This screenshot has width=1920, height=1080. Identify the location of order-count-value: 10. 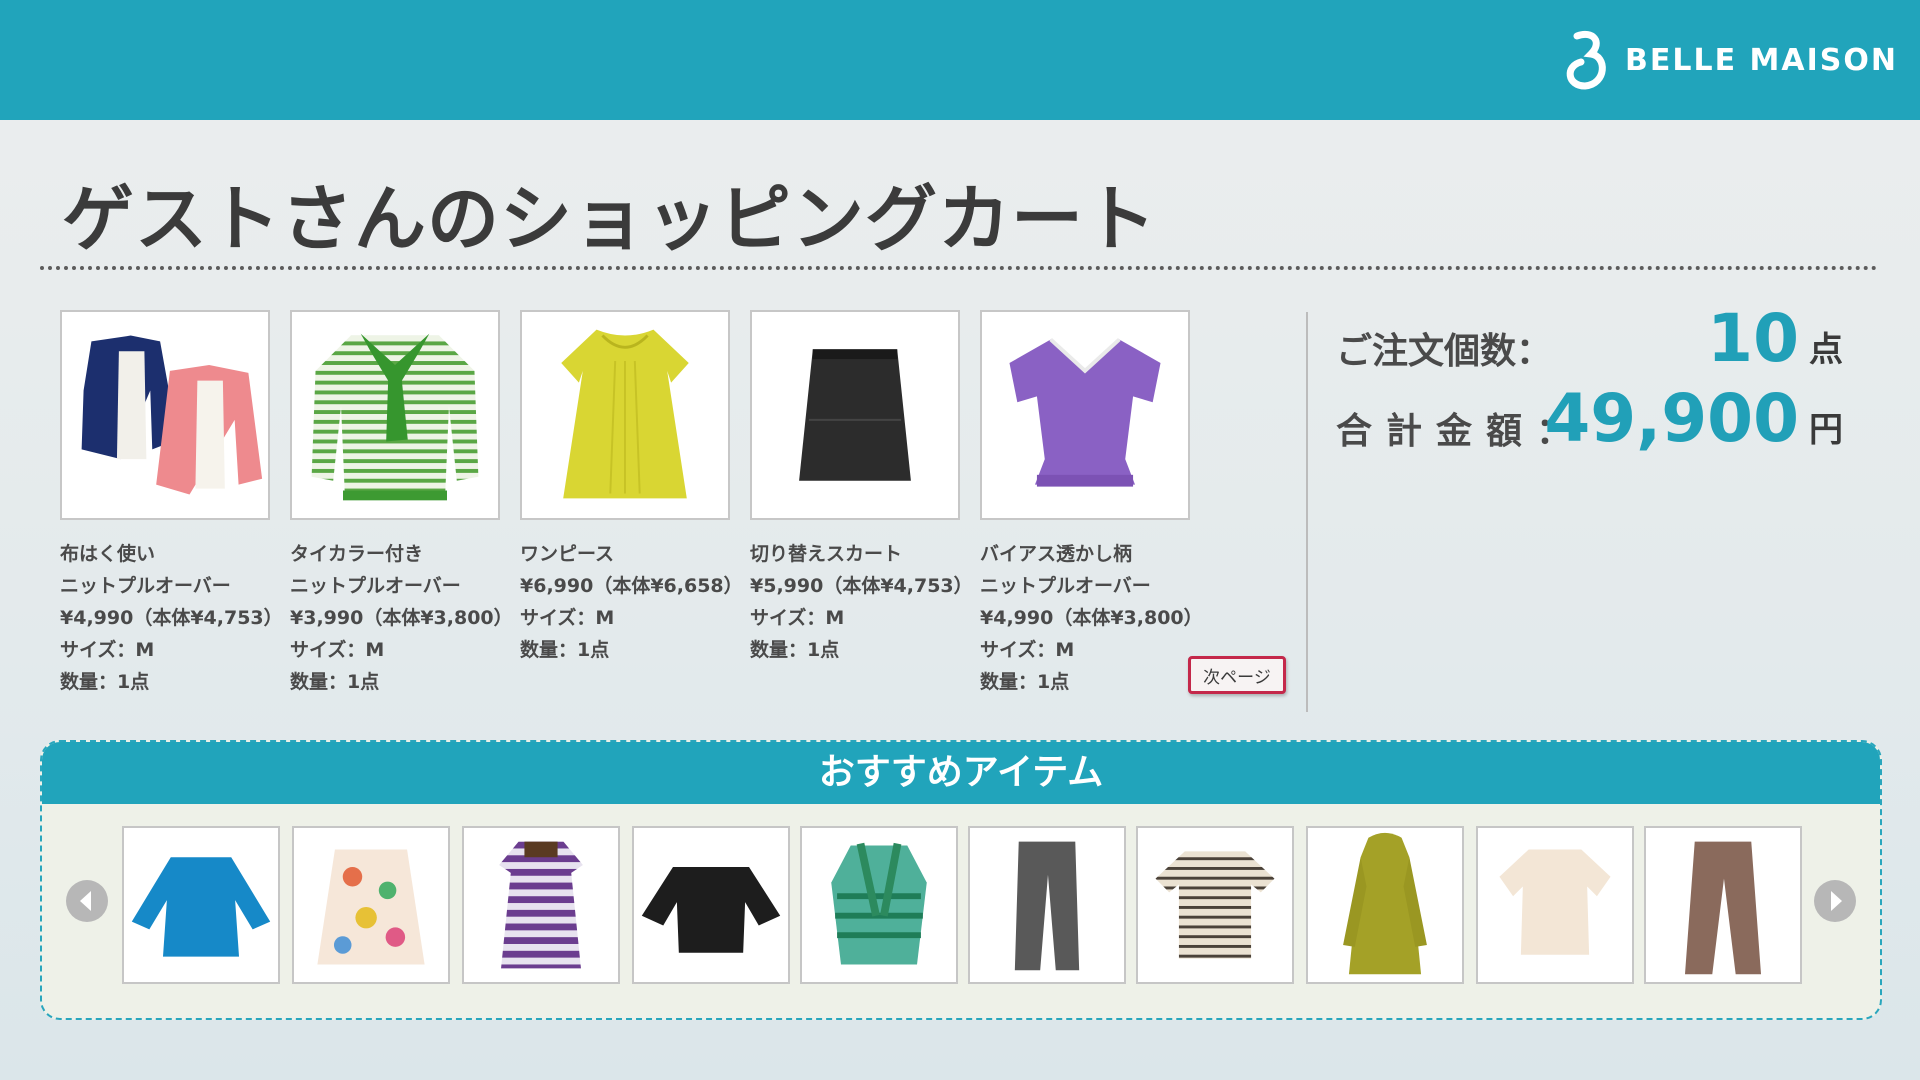
(1753, 338).